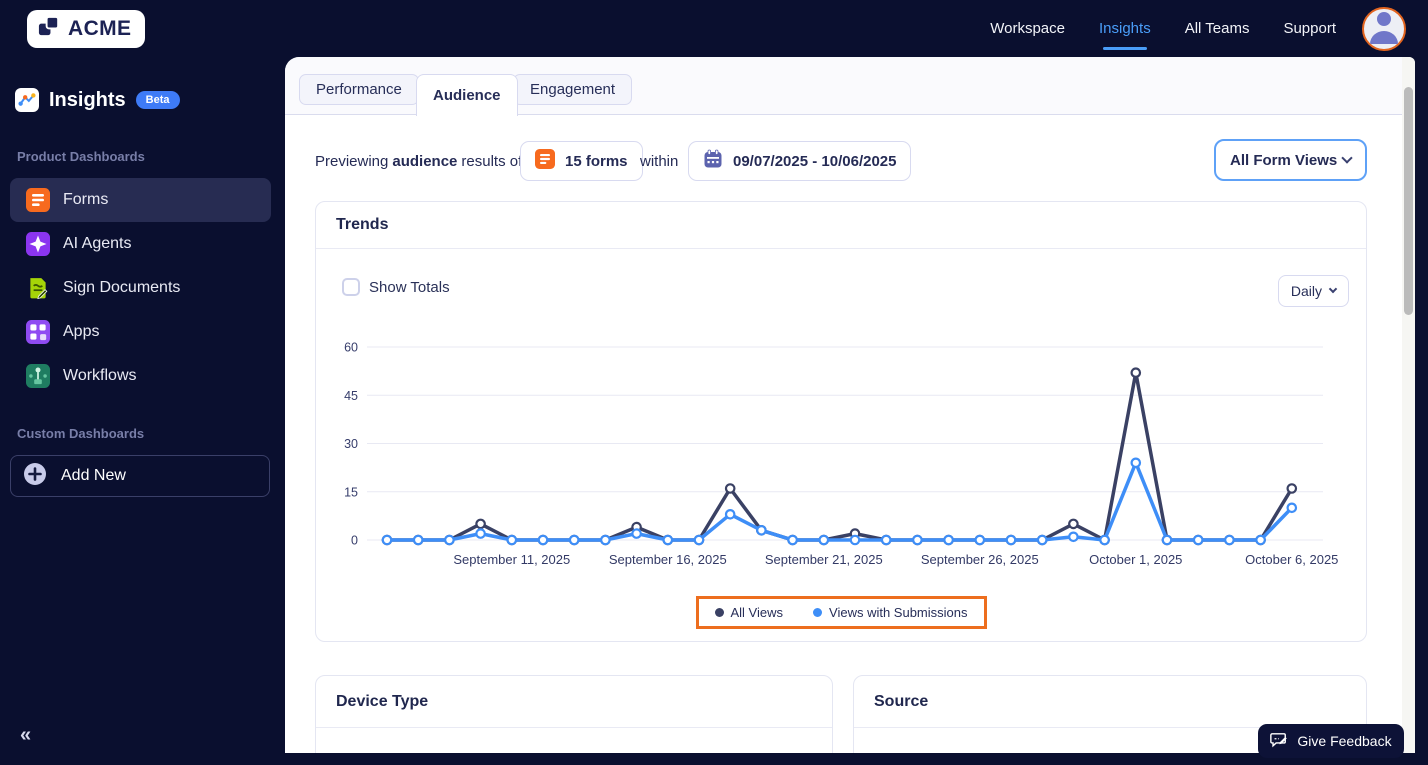 The height and width of the screenshot is (765, 1428). Describe the element at coordinates (545, 161) in the screenshot. I see `form-chip-icon` at that location.